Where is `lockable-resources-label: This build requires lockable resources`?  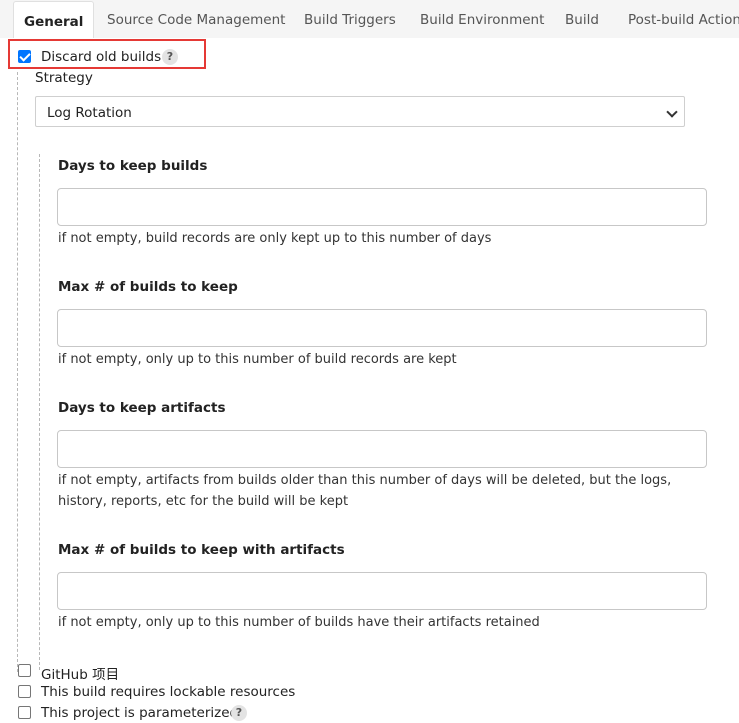 lockable-resources-label: This build requires lockable resources is located at coordinates (168, 692).